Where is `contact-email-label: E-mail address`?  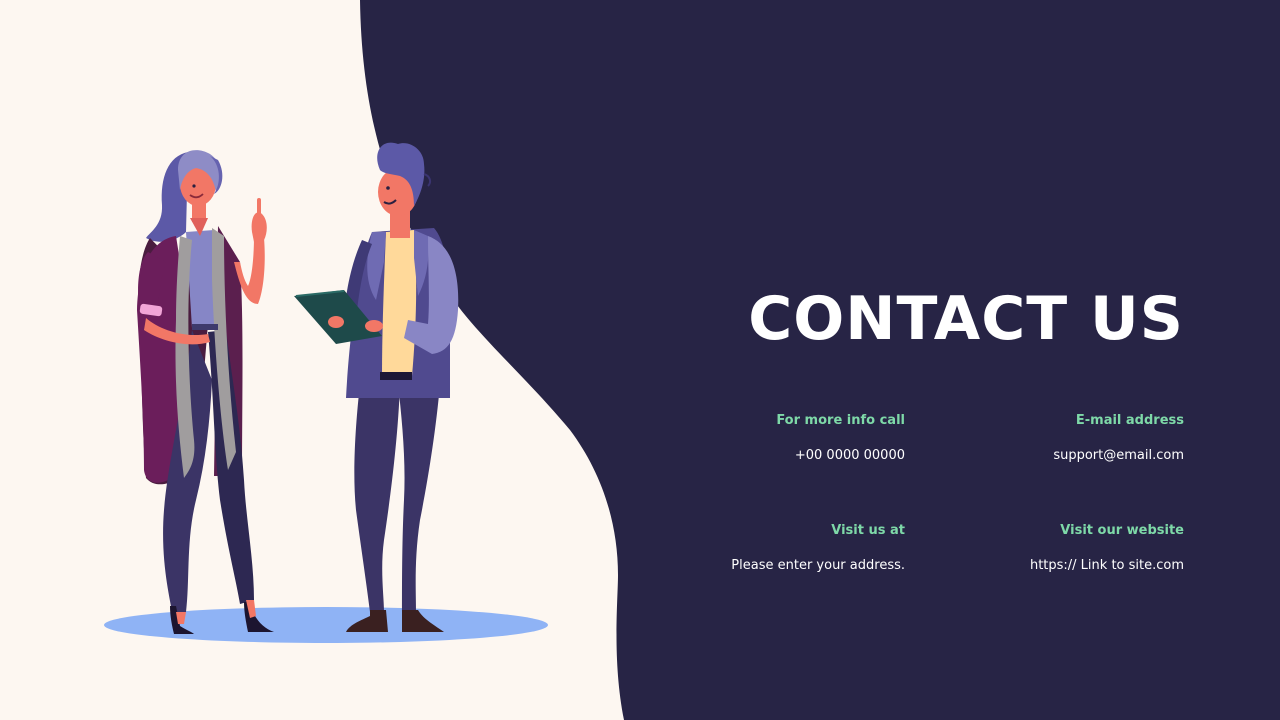
contact-email-label: E-mail address is located at coordinates (1129, 420).